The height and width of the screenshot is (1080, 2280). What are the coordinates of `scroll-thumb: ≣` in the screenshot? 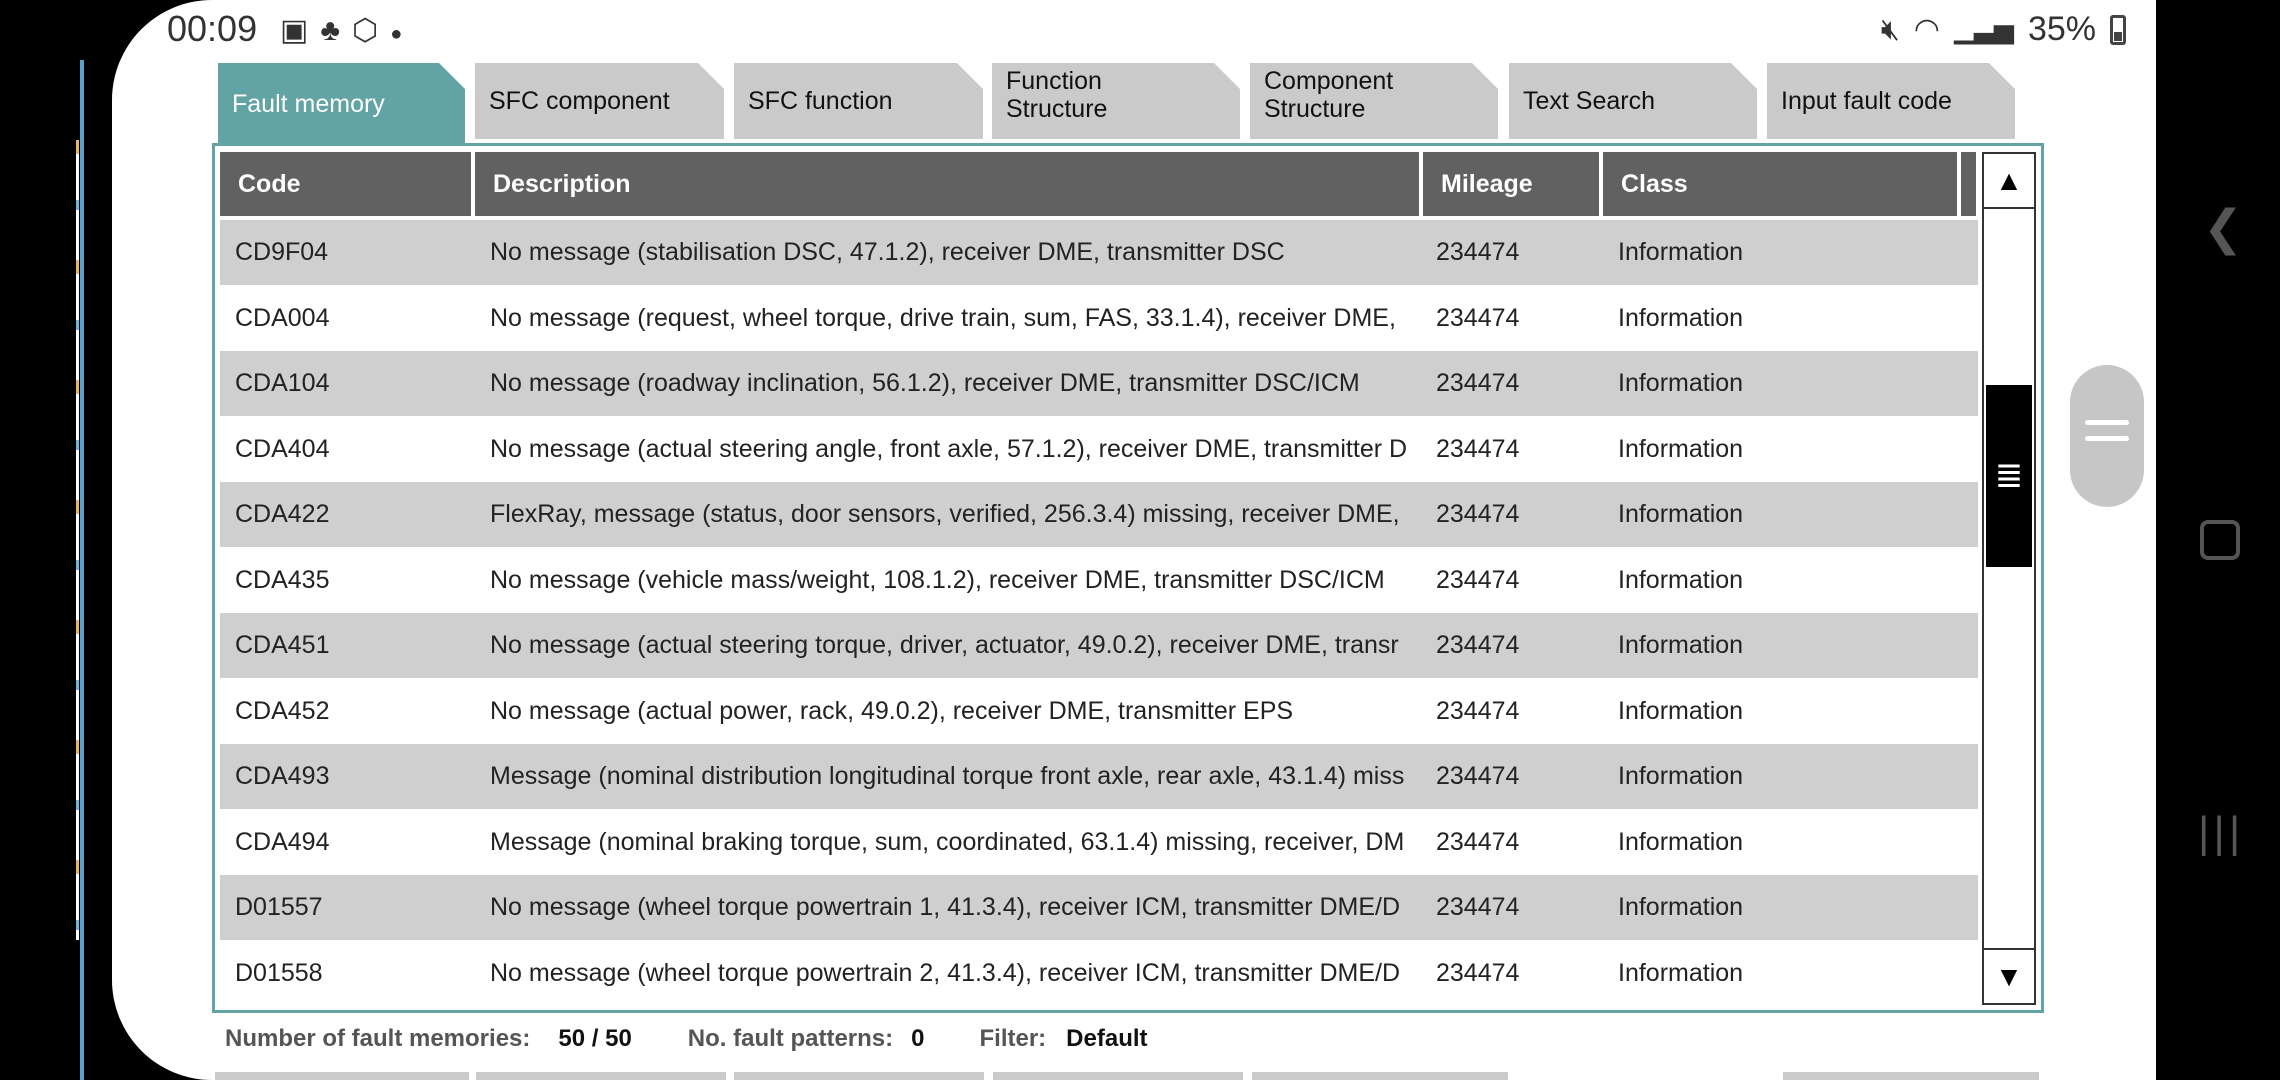 It's located at (2009, 476).